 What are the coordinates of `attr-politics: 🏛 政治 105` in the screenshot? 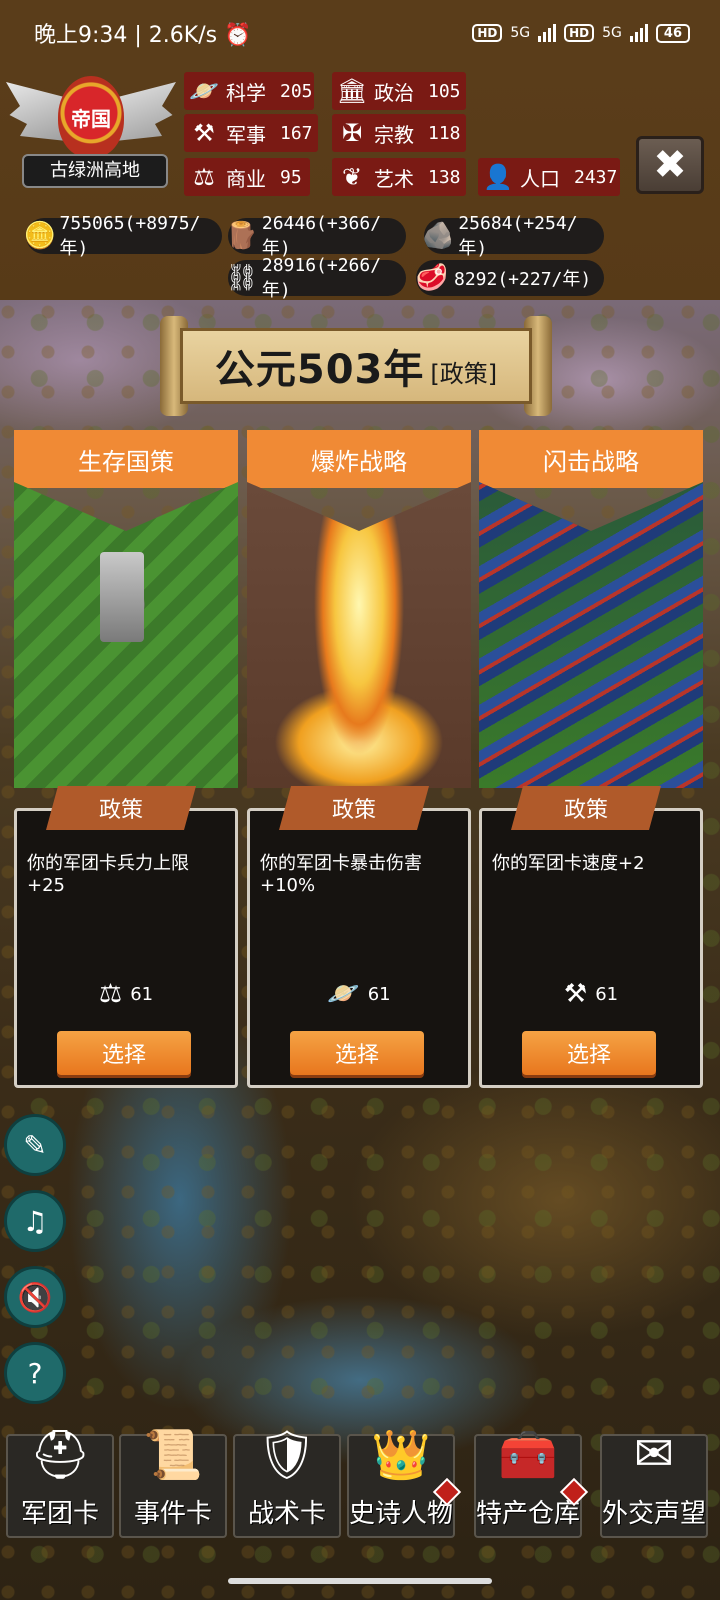 It's located at (399, 91).